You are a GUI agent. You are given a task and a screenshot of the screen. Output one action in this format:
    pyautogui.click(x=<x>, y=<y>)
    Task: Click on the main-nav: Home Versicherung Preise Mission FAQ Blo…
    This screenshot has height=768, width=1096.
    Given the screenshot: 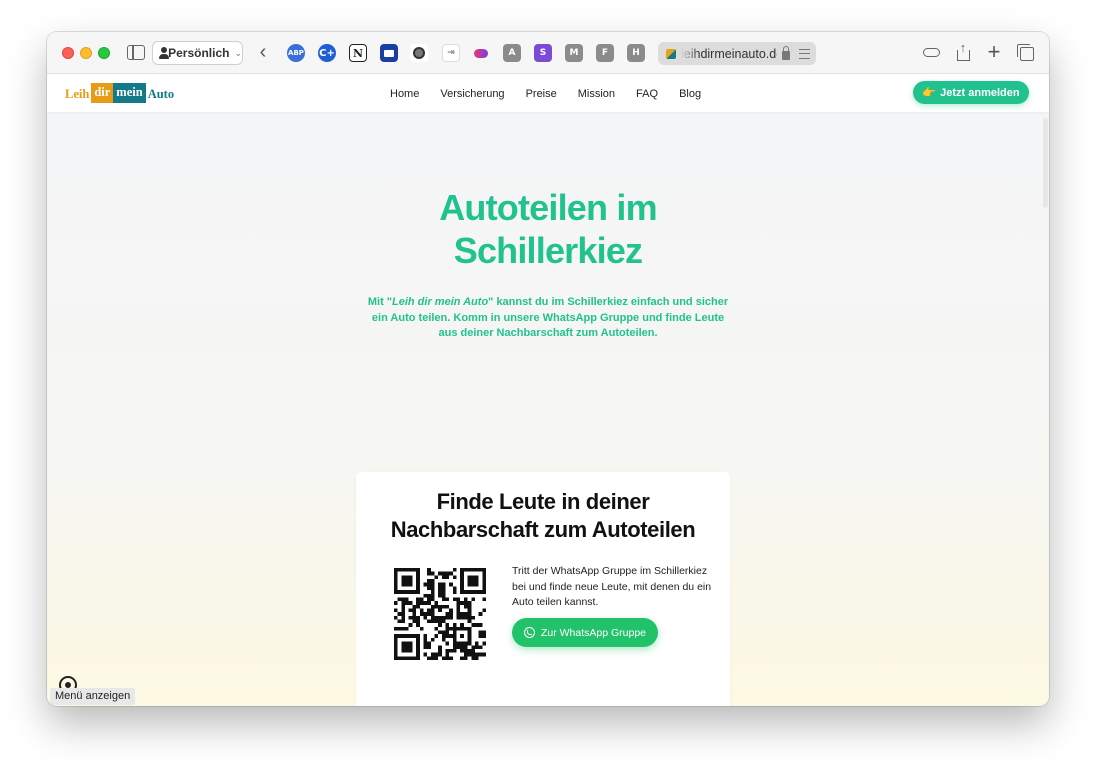 What is the action you would take?
    pyautogui.click(x=545, y=94)
    